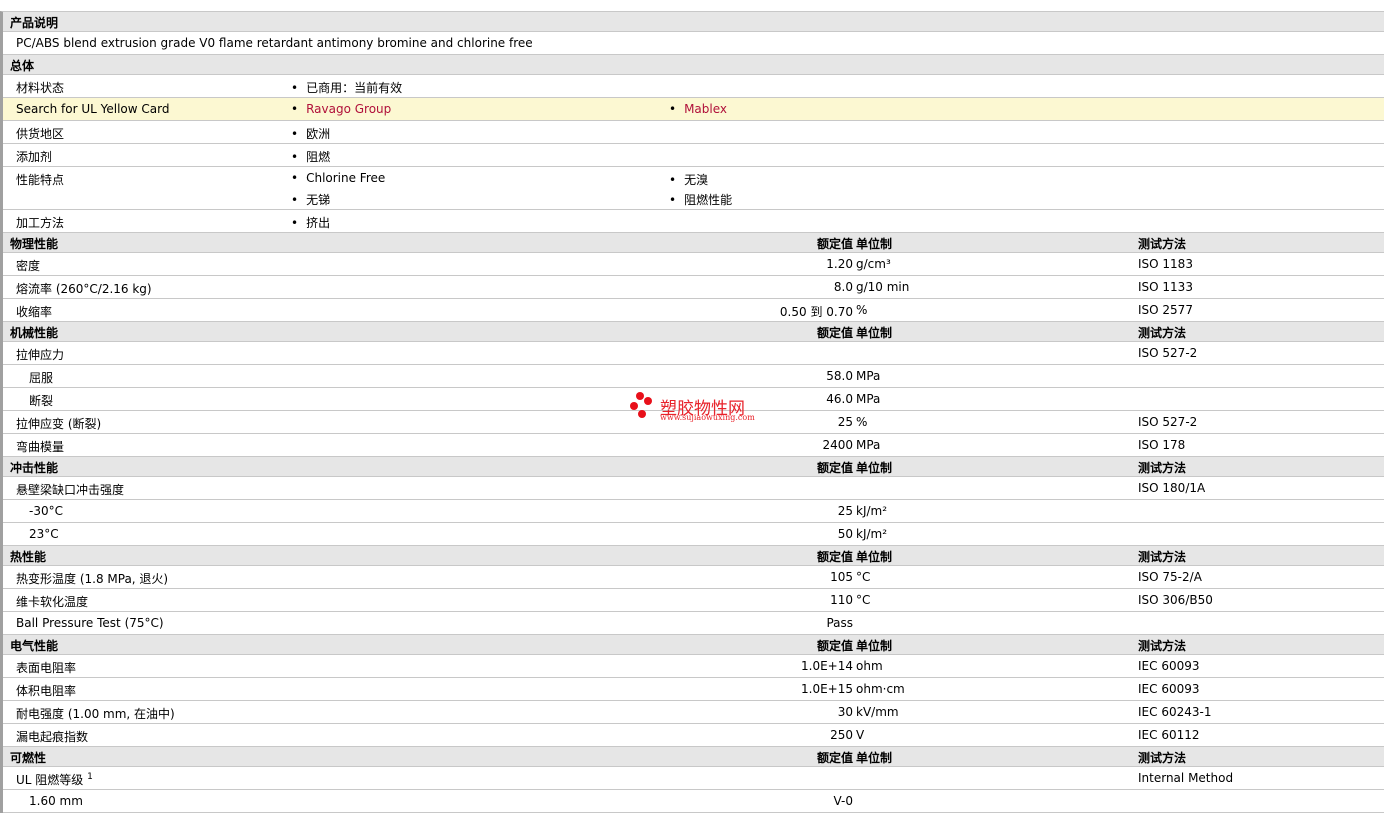 The image size is (1384, 816). I want to click on property-value: 46.0, so click(839, 399).